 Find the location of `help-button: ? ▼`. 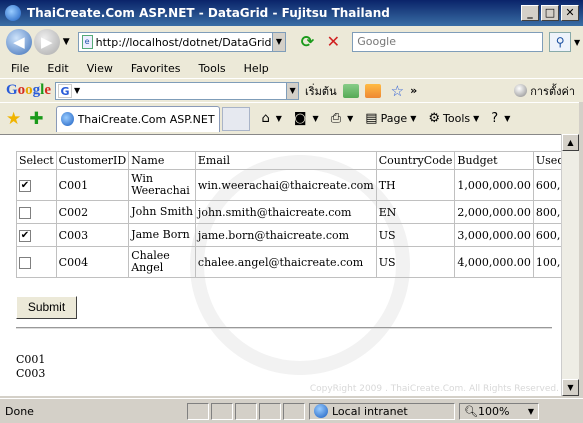

help-button: ? ▼ is located at coordinates (500, 118).